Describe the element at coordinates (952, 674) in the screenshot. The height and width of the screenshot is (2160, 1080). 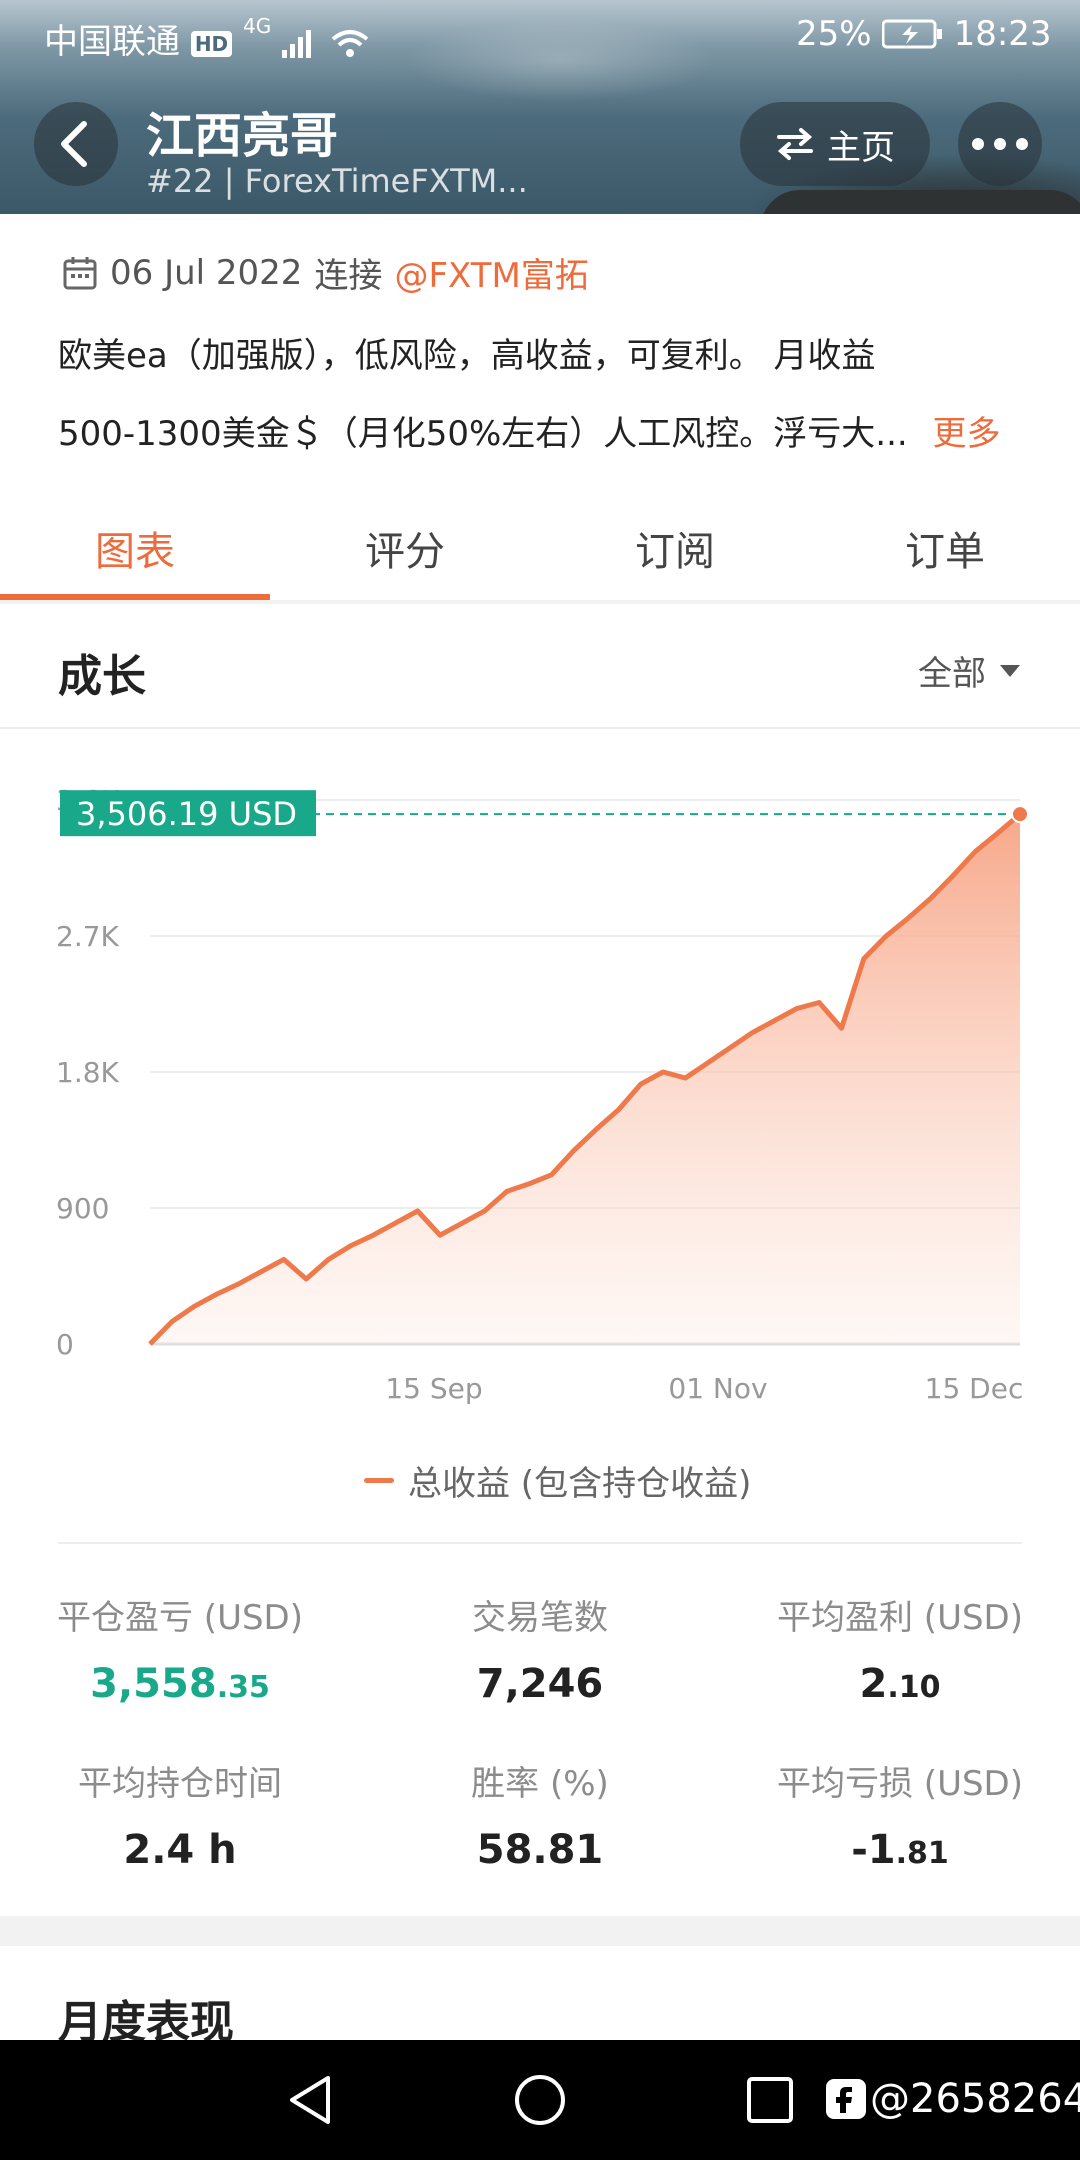
I see `range-filter-label: 全部` at that location.